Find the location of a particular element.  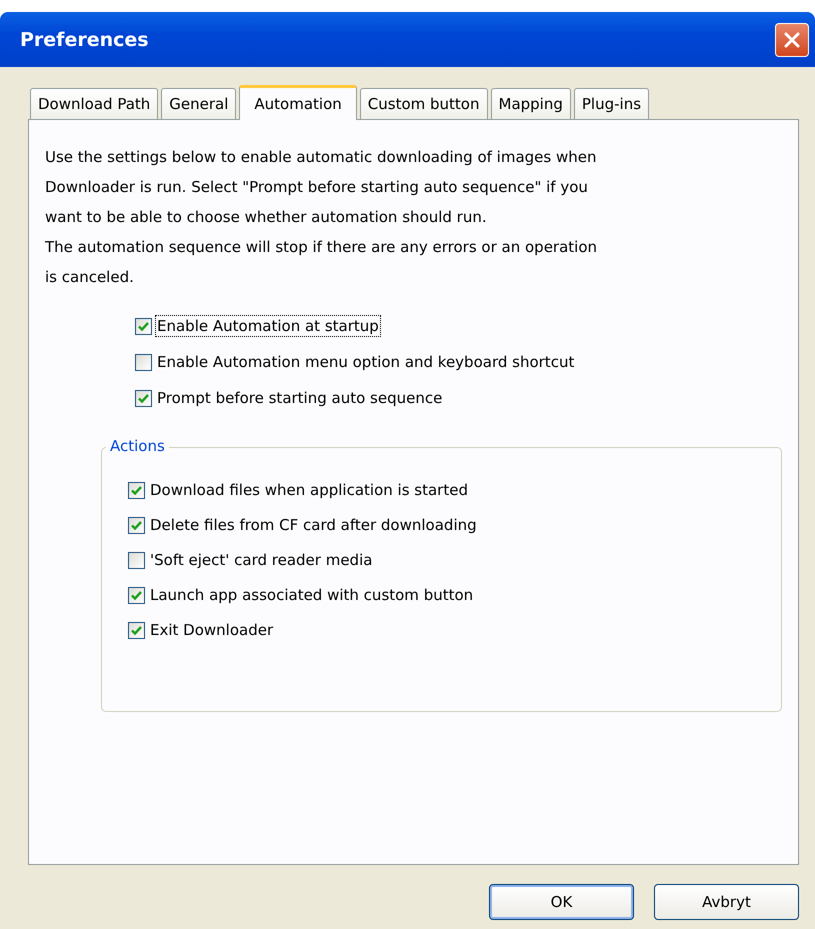

checkbox-label: Prompt before starting auto sequence is located at coordinates (300, 398).